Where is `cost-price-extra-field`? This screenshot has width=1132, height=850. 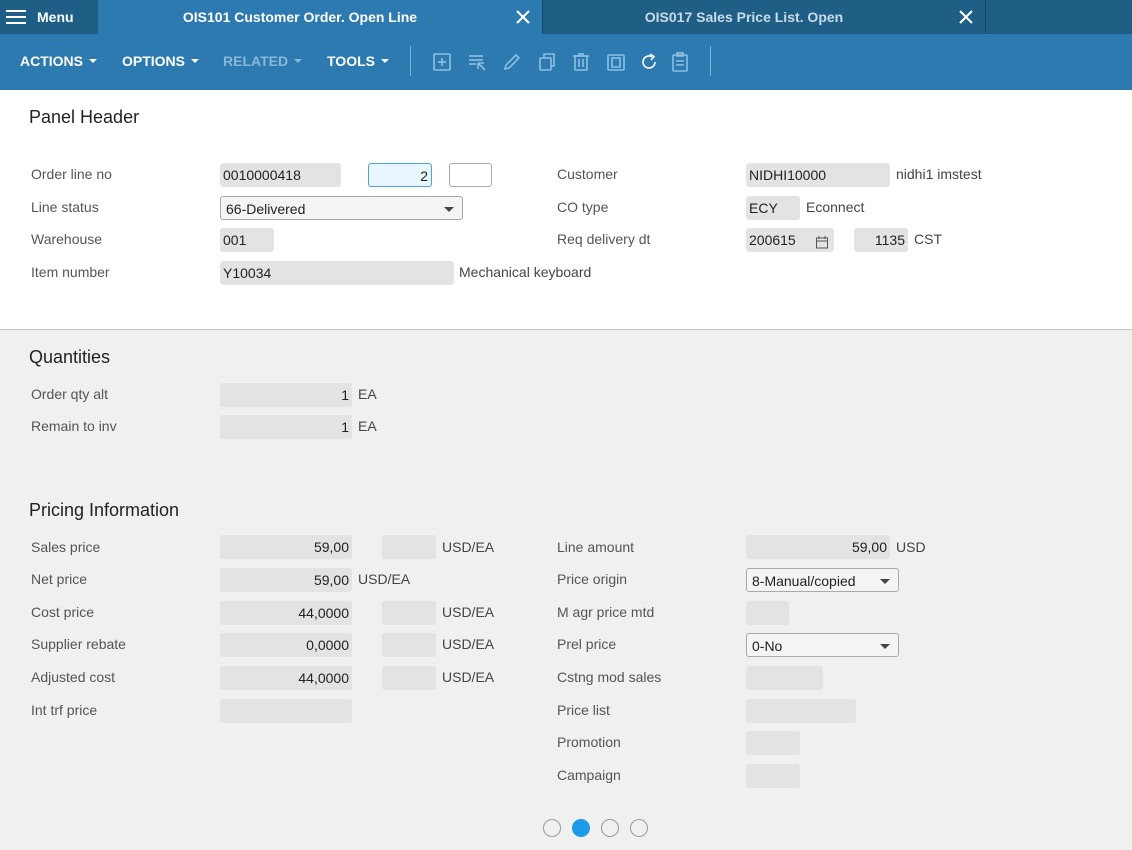
cost-price-extra-field is located at coordinates (409, 613).